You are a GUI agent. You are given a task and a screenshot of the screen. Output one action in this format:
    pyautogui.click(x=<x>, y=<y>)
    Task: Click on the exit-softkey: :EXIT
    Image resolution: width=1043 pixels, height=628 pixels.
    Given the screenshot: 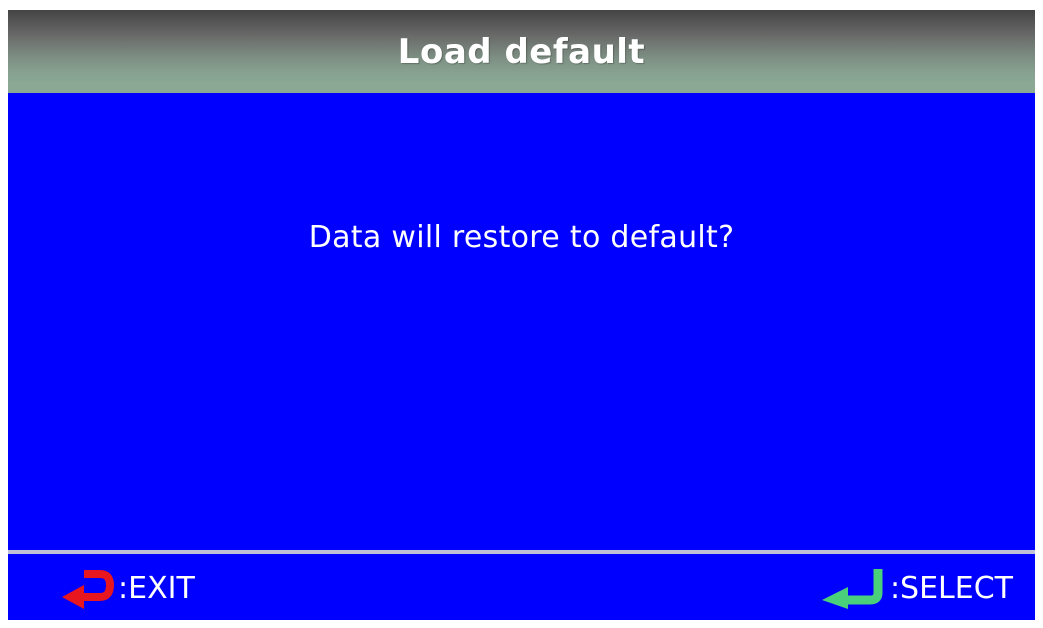 What is the action you would take?
    pyautogui.click(x=125, y=588)
    